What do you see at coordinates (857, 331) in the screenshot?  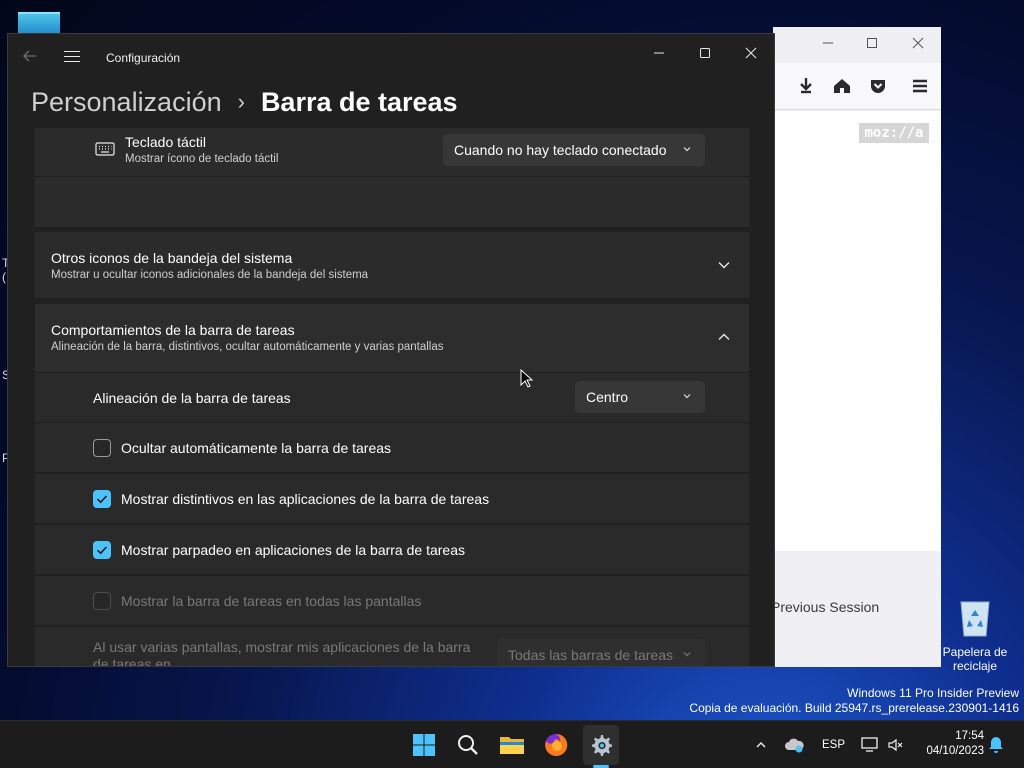 I see `firefox-page: moz://a` at bounding box center [857, 331].